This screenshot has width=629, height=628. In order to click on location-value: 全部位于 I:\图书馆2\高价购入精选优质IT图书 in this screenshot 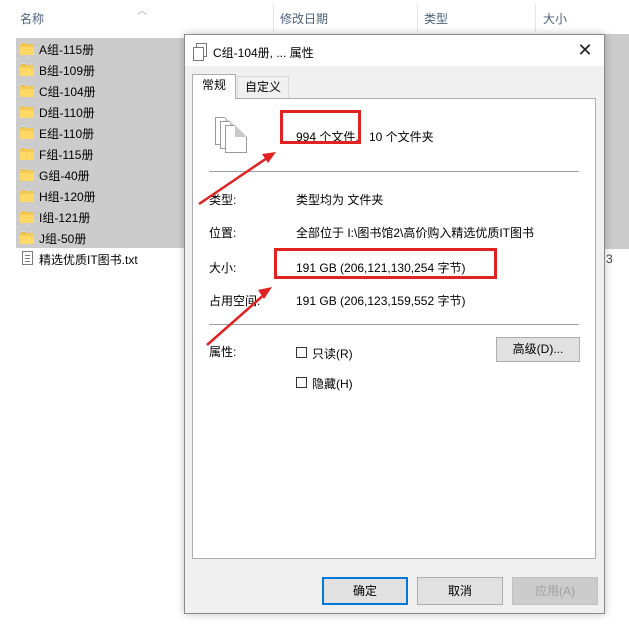, I will do `click(415, 233)`.